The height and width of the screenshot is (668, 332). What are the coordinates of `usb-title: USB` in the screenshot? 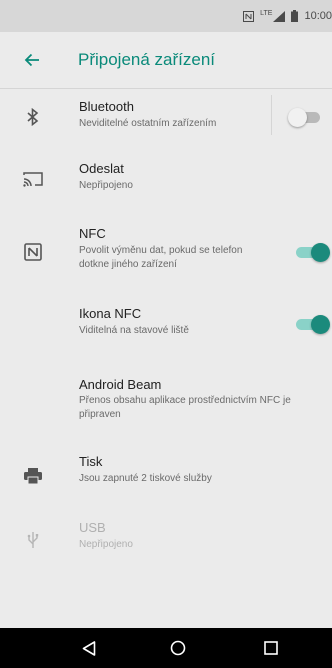 It's located at (92, 527).